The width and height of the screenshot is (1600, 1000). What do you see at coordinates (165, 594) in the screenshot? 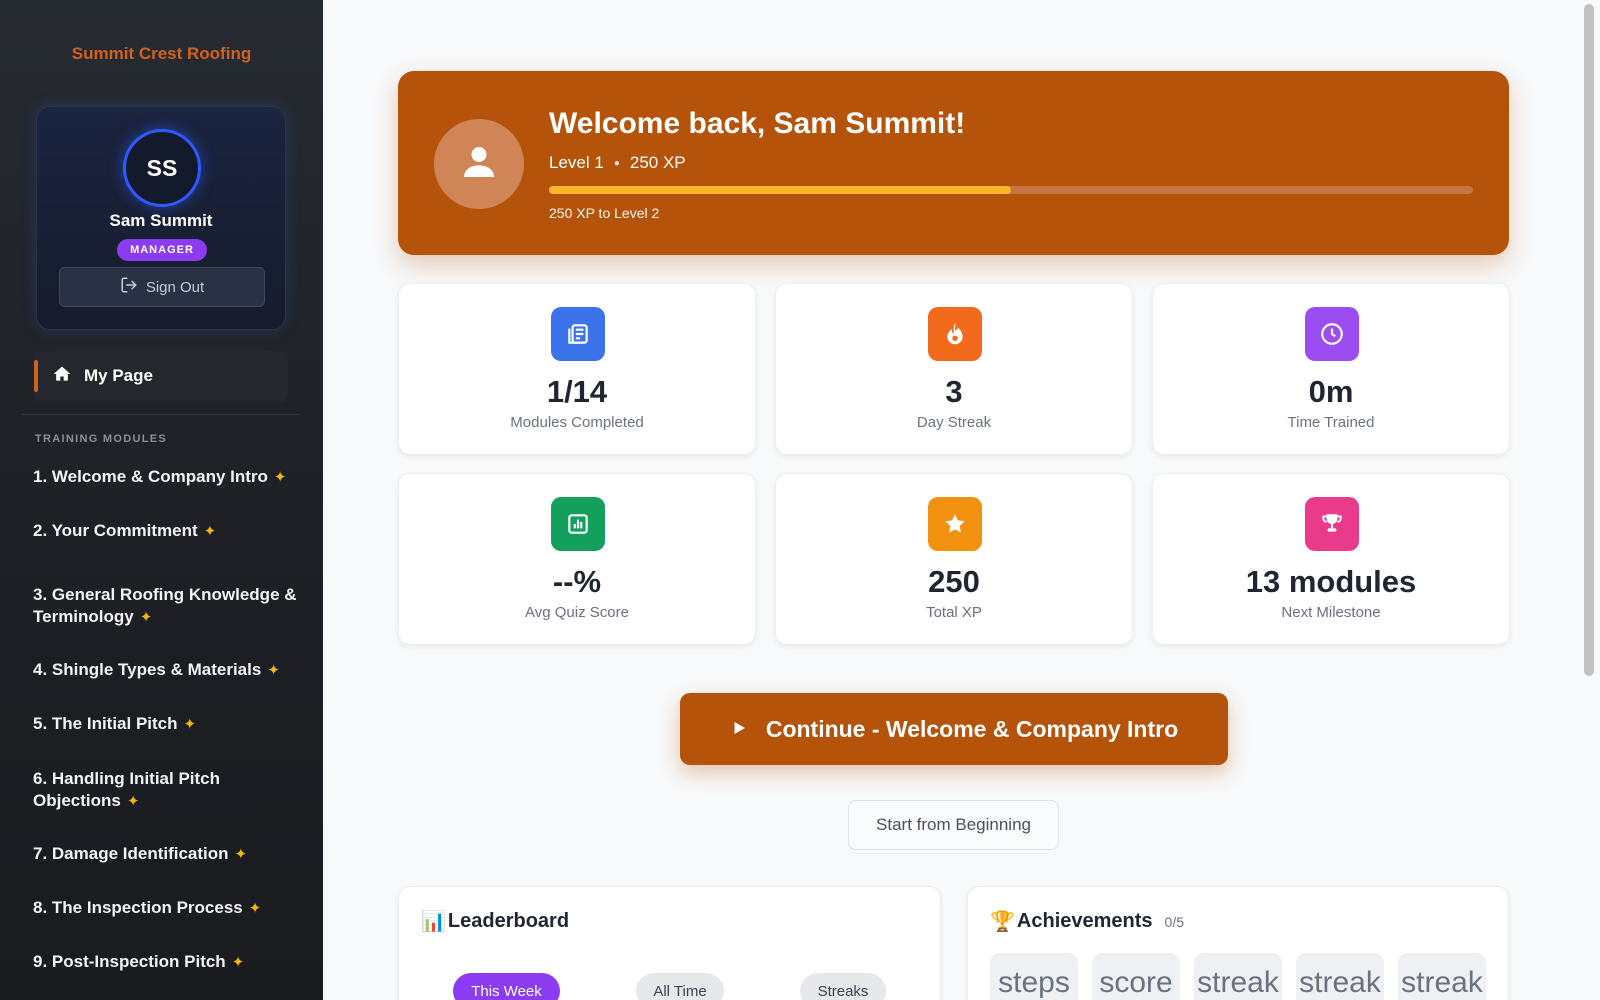
I see `module-label: 3. General Roofing Knowledge &` at bounding box center [165, 594].